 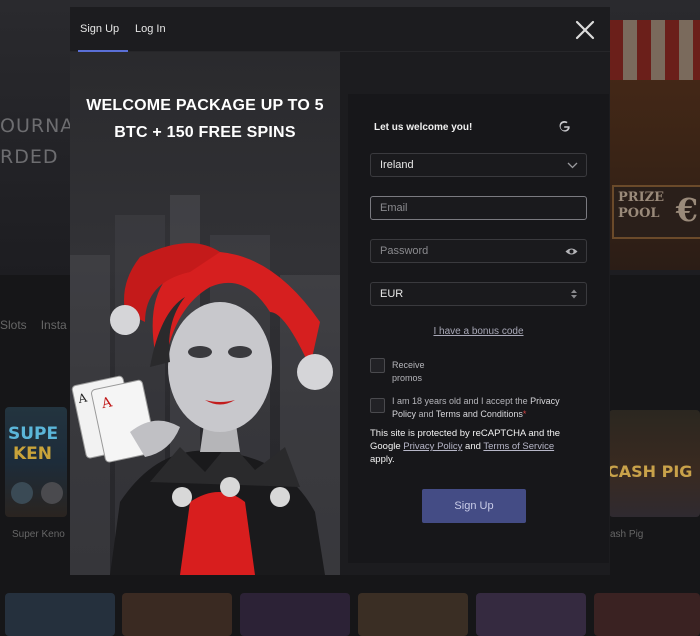 I want to click on recaptcha-and: and, so click(x=473, y=446).